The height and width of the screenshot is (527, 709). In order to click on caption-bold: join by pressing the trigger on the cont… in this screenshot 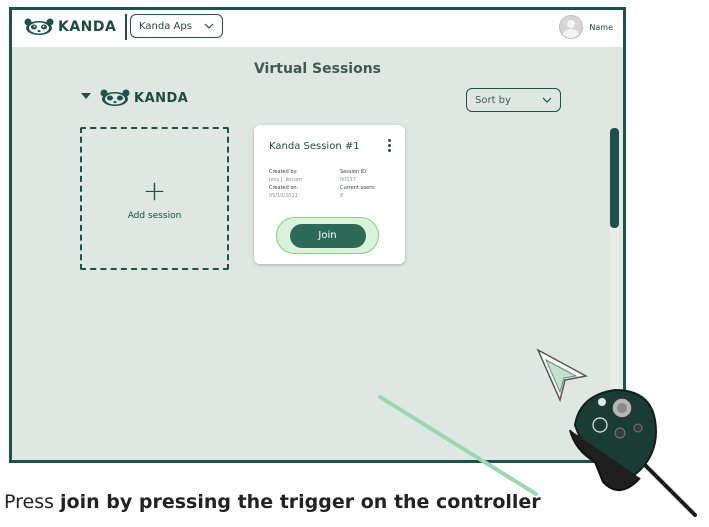, I will do `click(300, 502)`.